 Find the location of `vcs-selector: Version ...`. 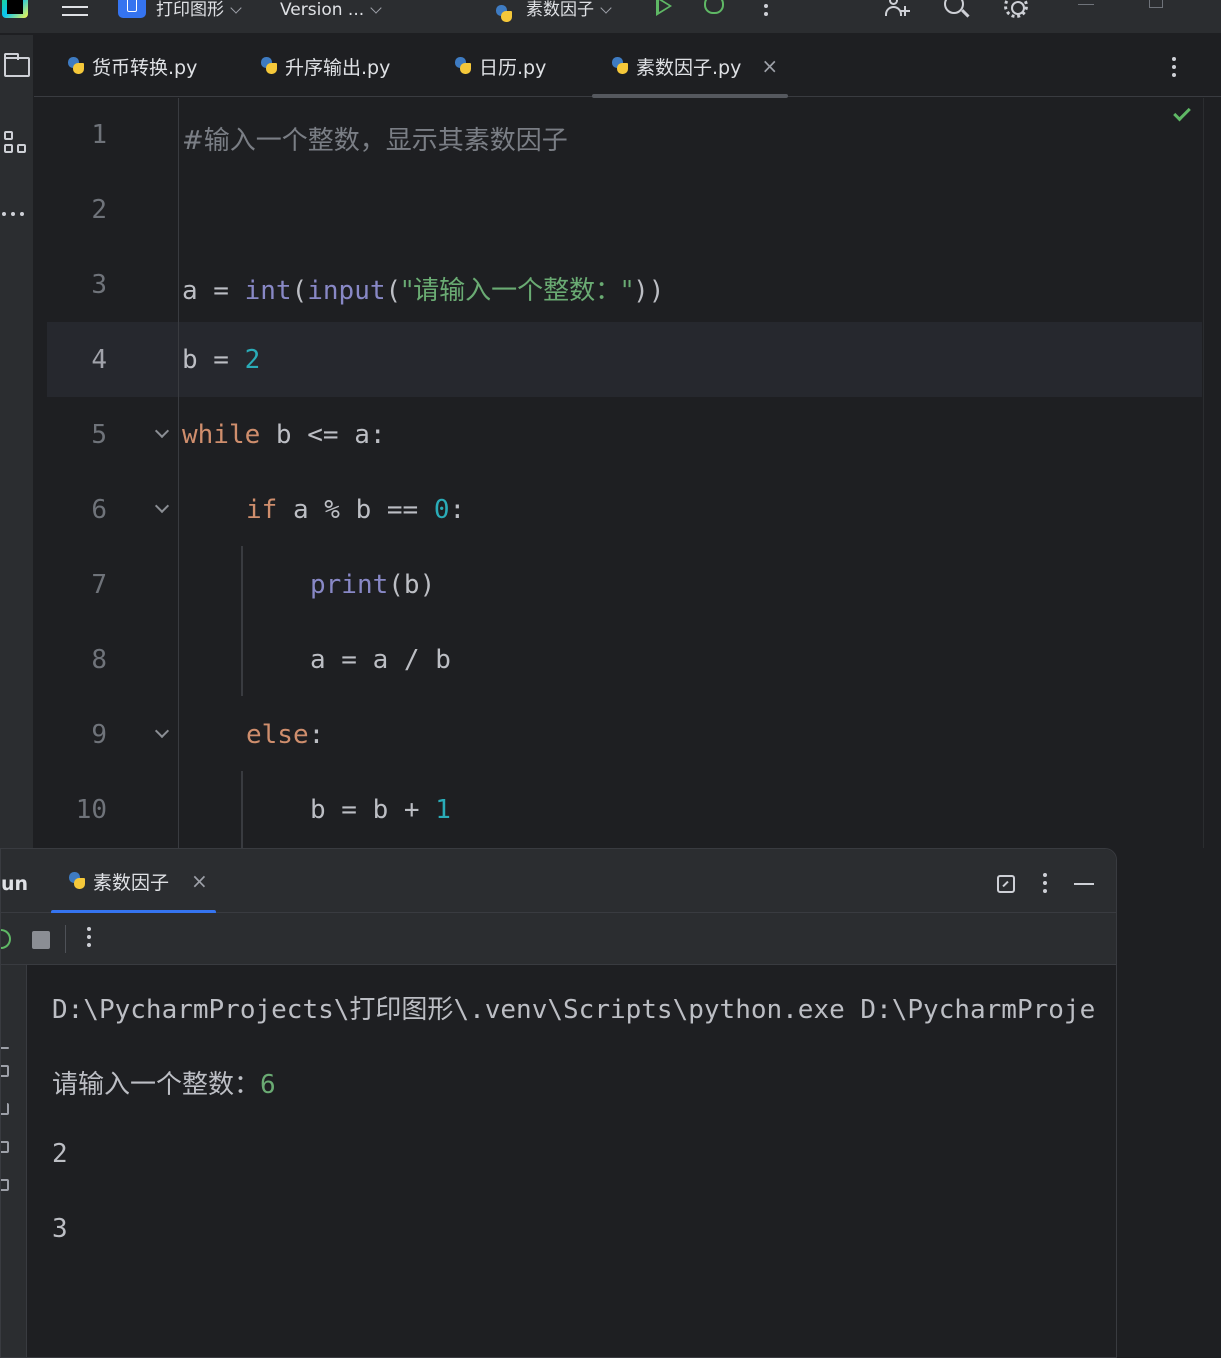

vcs-selector: Version ... is located at coordinates (331, 10).